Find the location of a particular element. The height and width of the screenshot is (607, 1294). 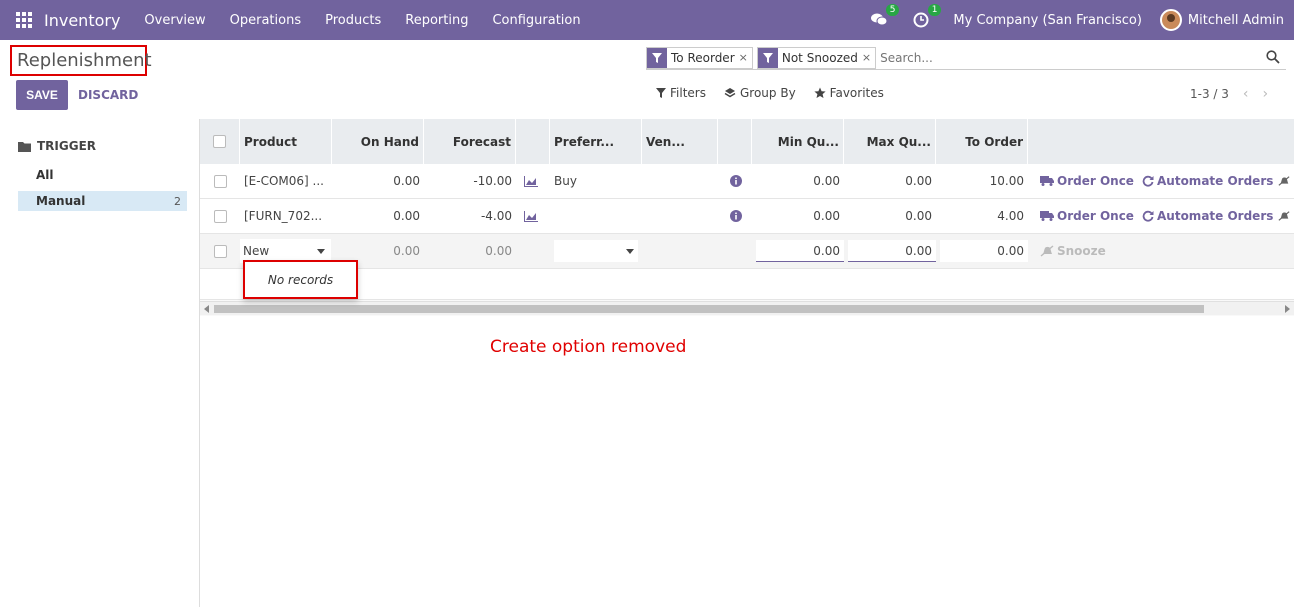

horizontal-scrollbar is located at coordinates (747, 308).